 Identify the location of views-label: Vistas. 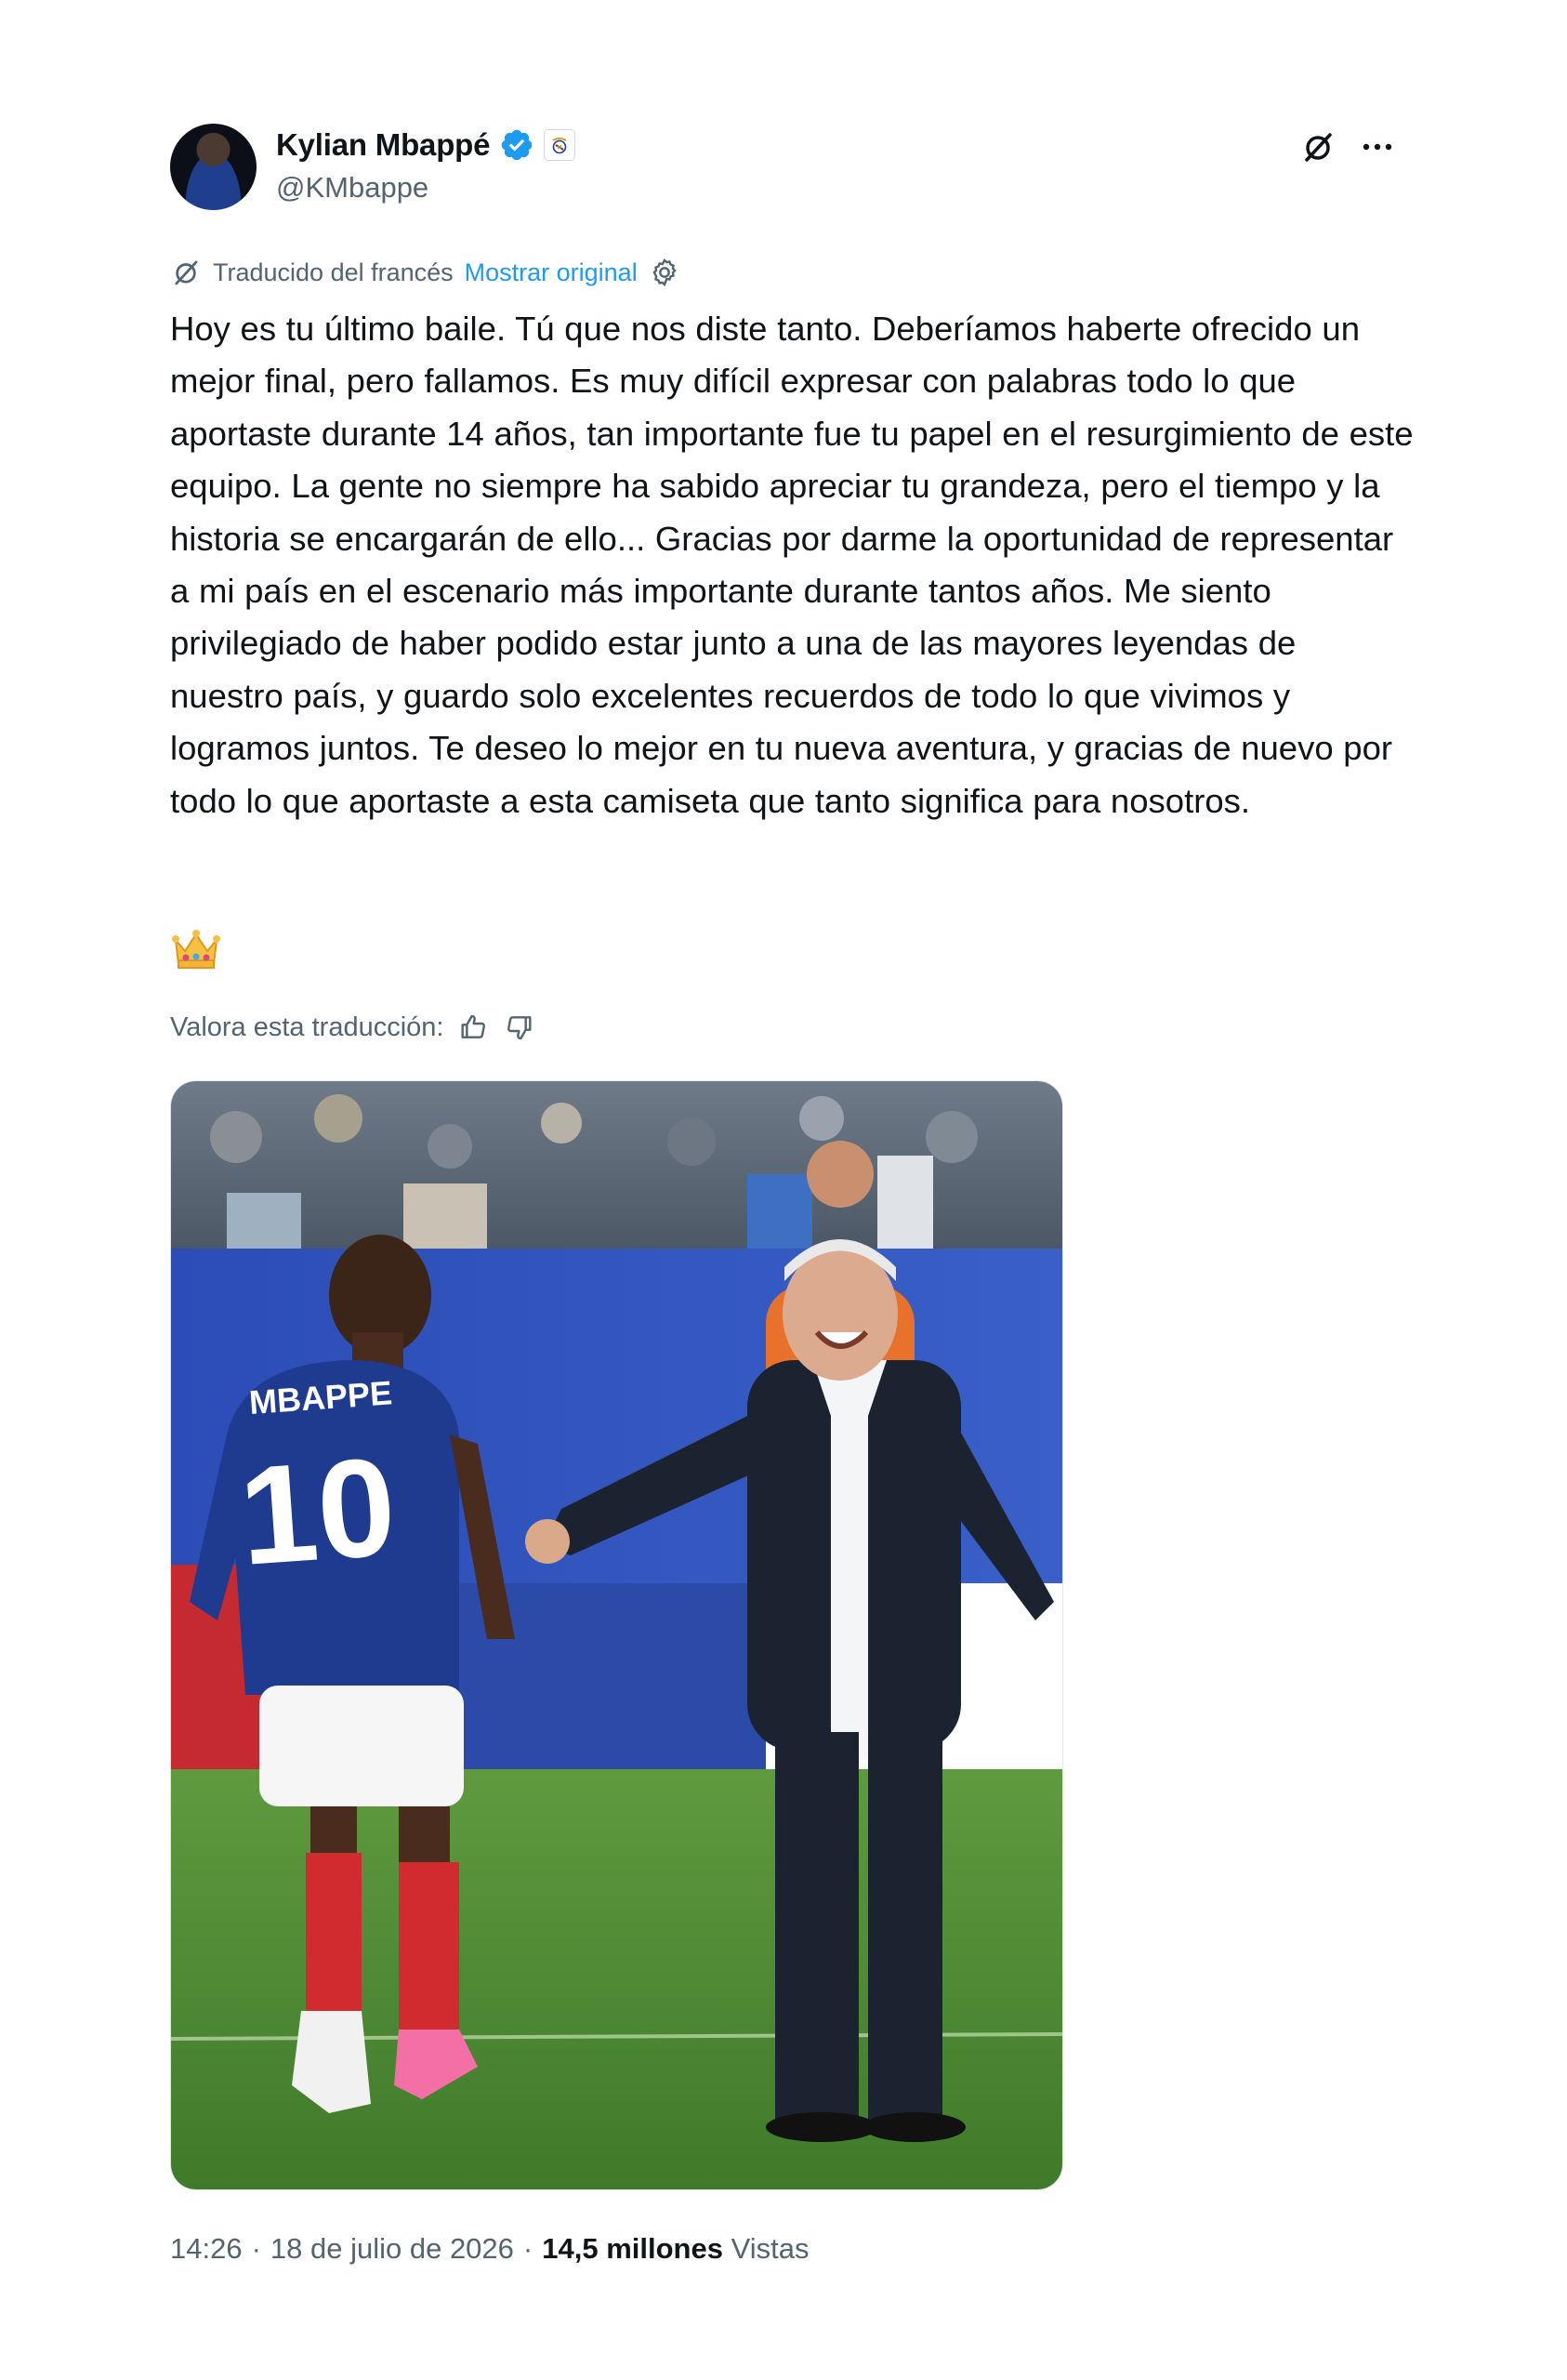
(770, 2248).